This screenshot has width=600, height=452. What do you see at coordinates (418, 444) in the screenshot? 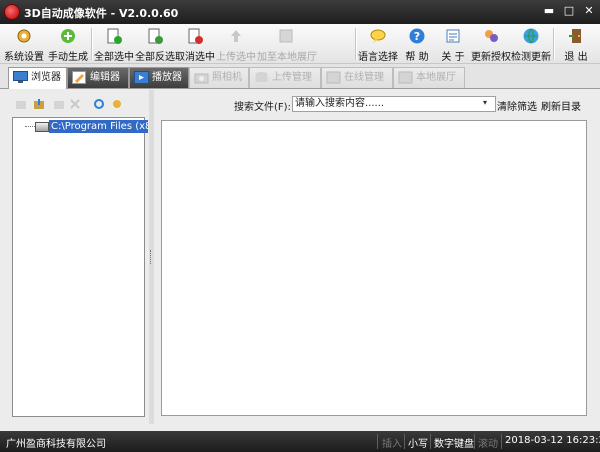
I see `caps-indicator: 小写` at bounding box center [418, 444].